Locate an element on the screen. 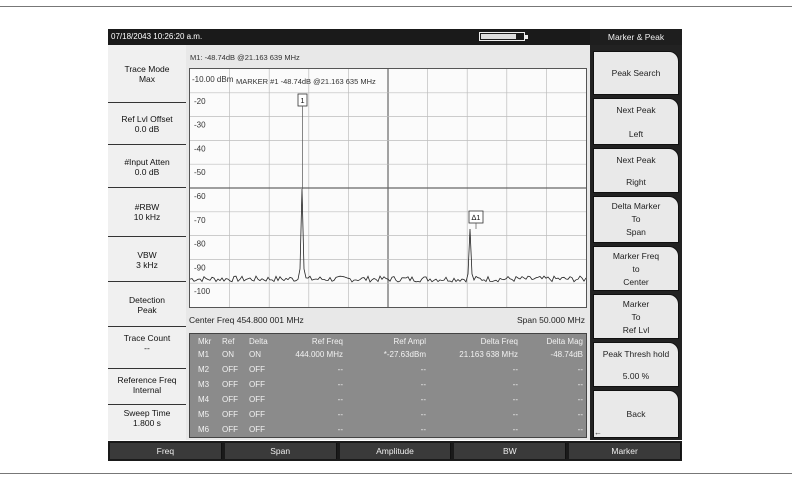 This screenshot has height=481, width=792. trace-mode-label: Trace Mode is located at coordinates (147, 69).